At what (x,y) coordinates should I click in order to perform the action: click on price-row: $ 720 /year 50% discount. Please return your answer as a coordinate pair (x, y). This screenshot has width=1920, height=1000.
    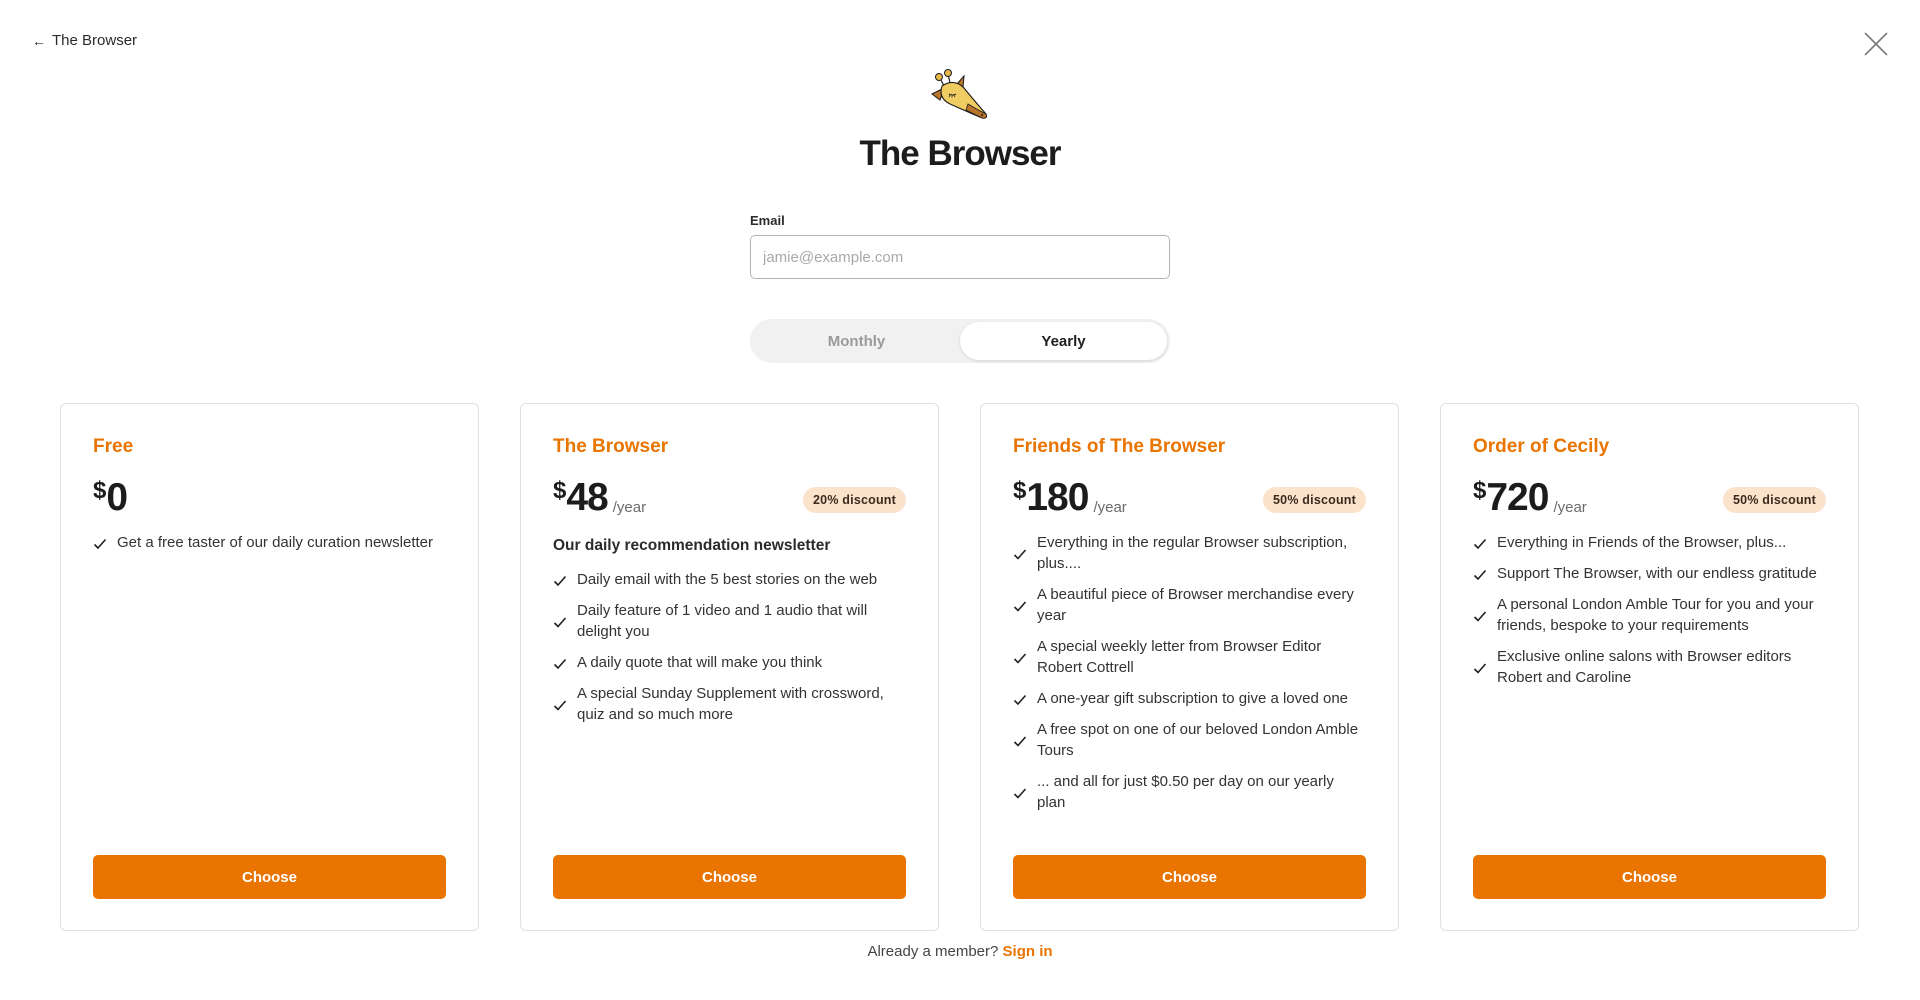
    Looking at the image, I should click on (1649, 498).